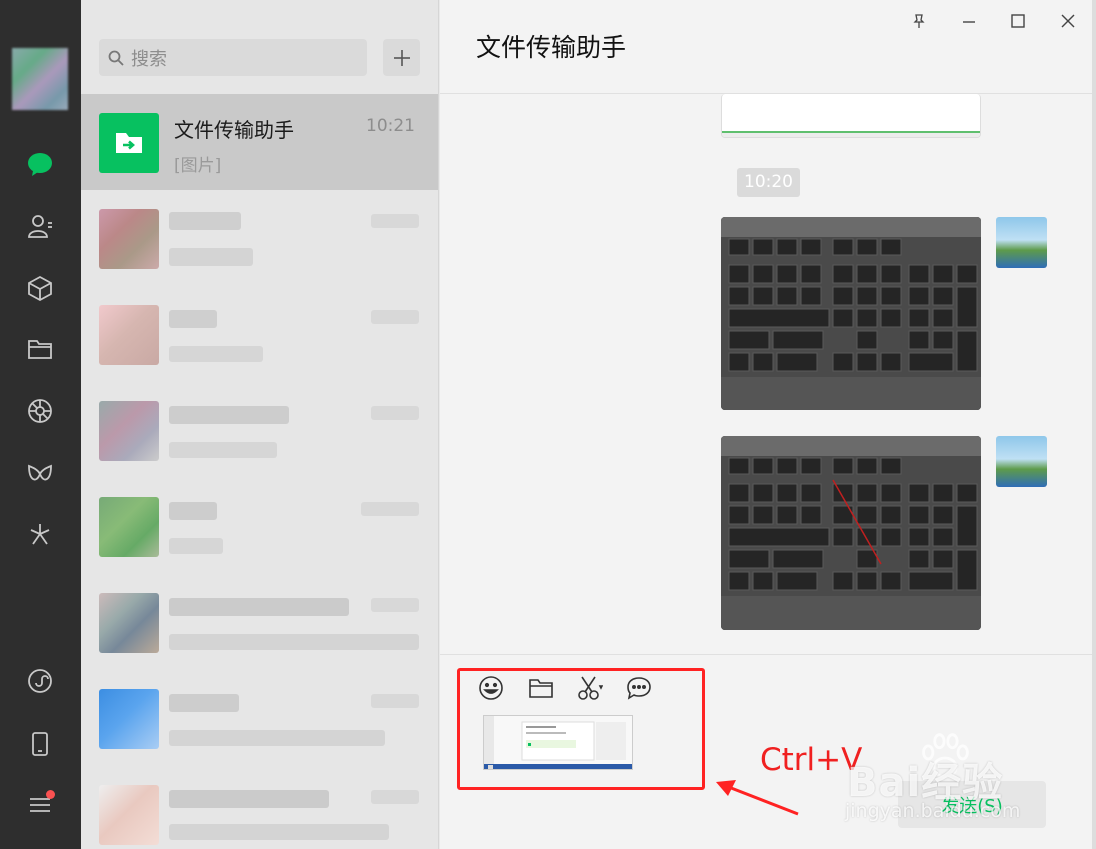 The height and width of the screenshot is (849, 1096). What do you see at coordinates (40, 681) in the screenshot?
I see `mini-programs-icon` at bounding box center [40, 681].